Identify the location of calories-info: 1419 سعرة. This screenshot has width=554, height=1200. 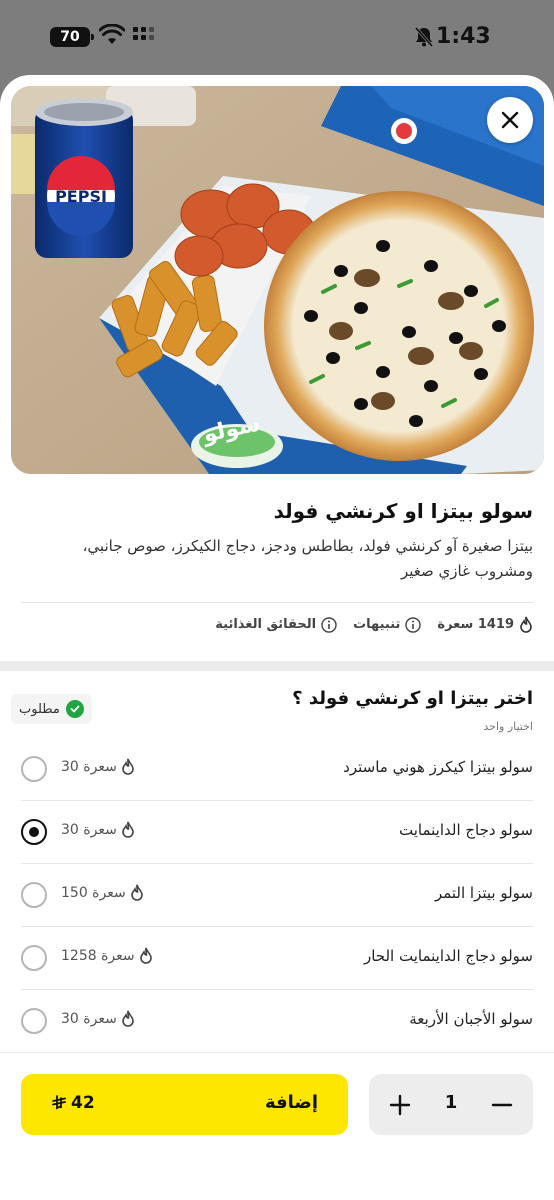
(485, 624).